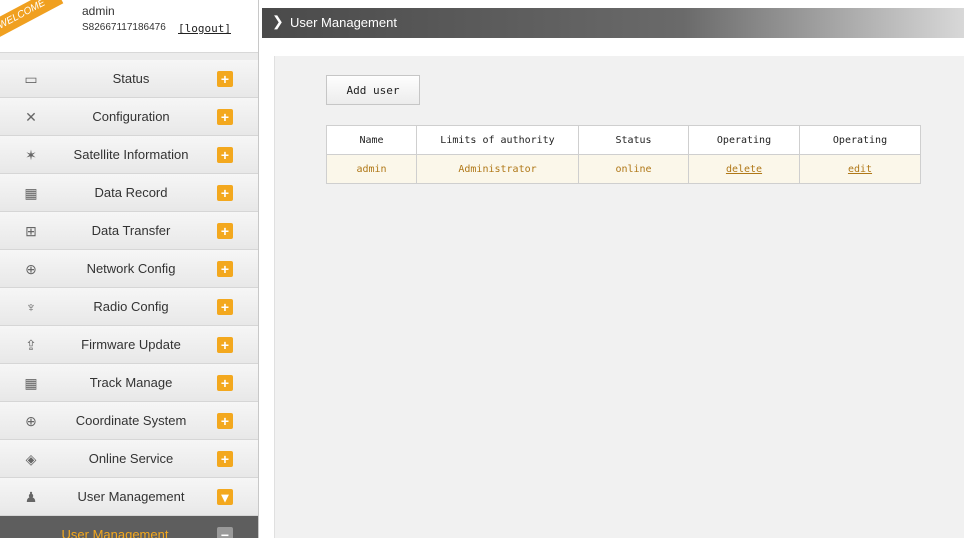 Image resolution: width=964 pixels, height=538 pixels. Describe the element at coordinates (32, 21) in the screenshot. I see `welcome-ribbon: WELCOME` at that location.